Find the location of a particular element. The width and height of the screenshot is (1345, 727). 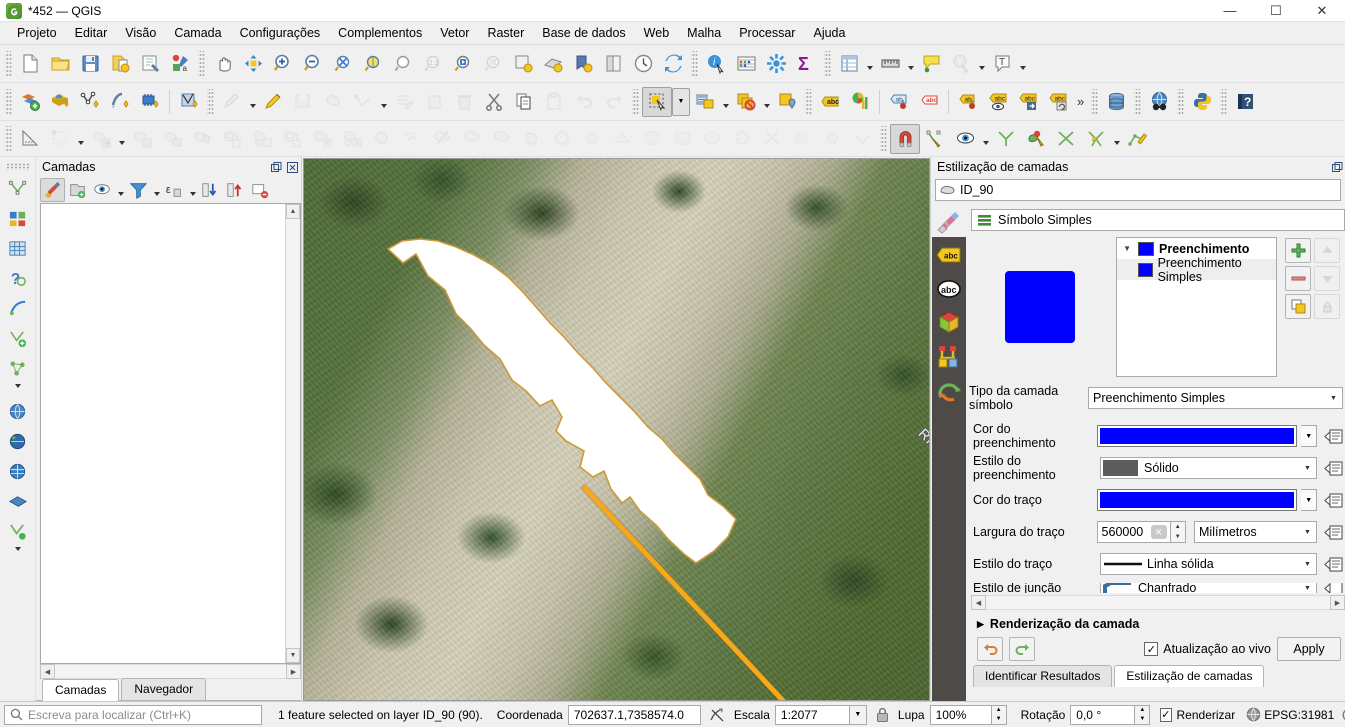

label-icon: abc is located at coordinates (830, 102).